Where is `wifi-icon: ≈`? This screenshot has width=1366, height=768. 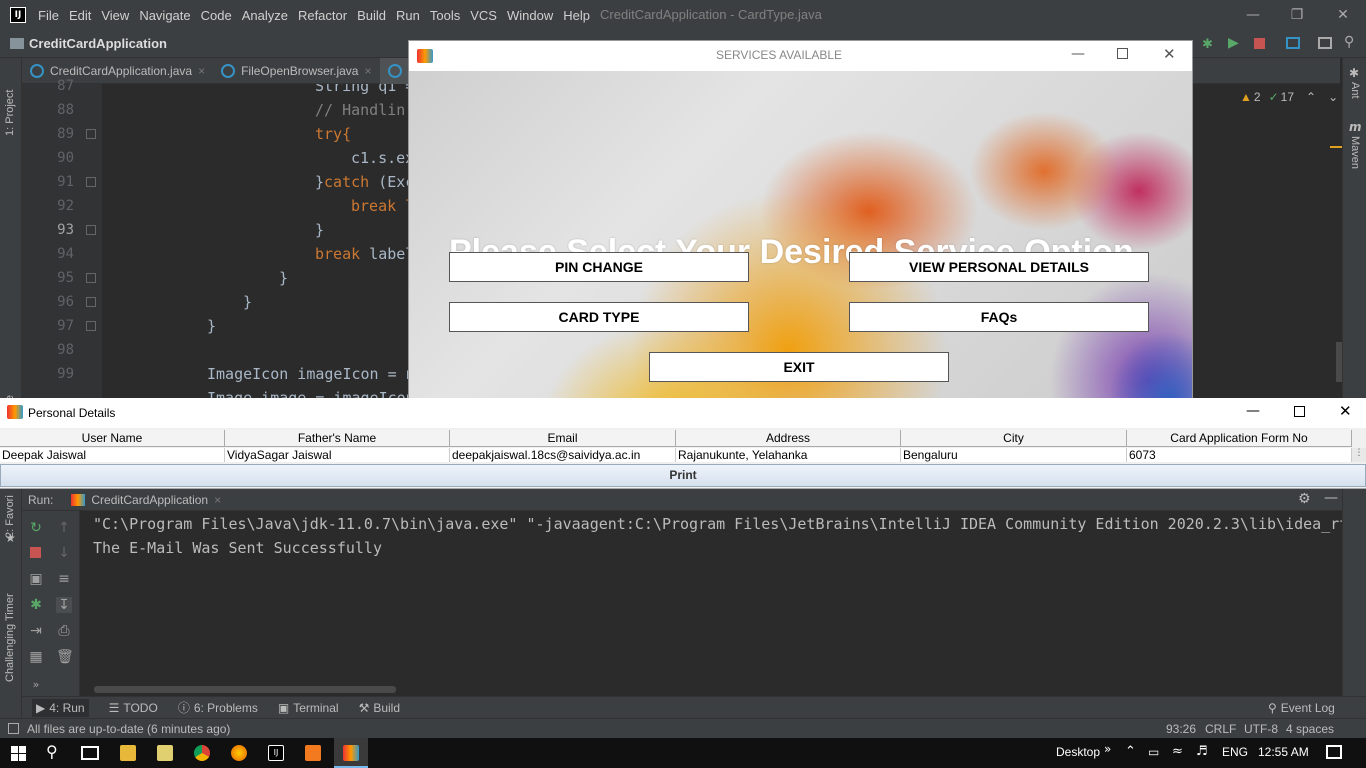
wifi-icon: ≈ is located at coordinates (1177, 751).